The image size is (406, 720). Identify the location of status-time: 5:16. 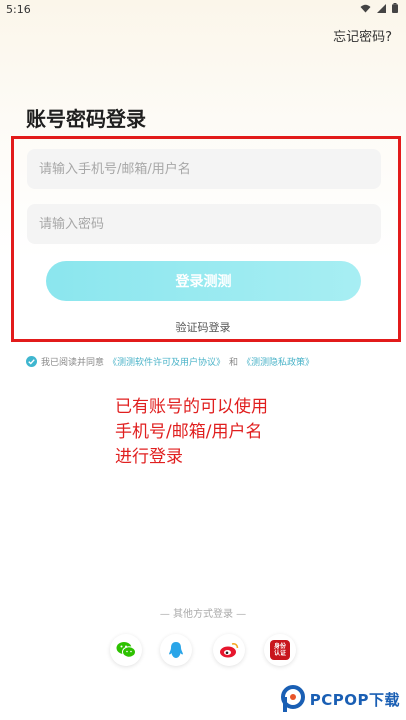
(18, 9).